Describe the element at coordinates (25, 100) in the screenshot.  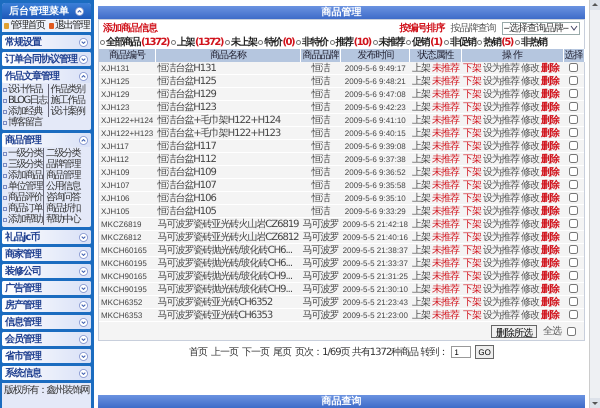
I see `sidebar-item: BLOG日志` at that location.